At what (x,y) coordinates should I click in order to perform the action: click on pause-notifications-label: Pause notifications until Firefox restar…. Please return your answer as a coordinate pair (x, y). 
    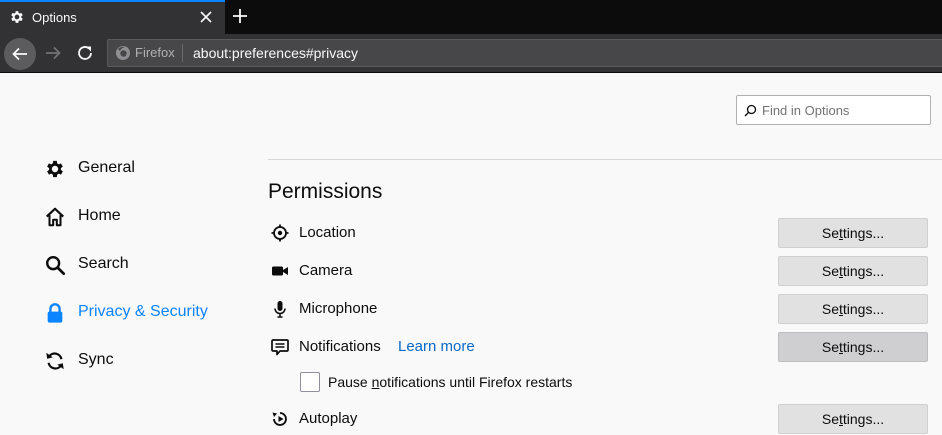
    Looking at the image, I should click on (450, 382).